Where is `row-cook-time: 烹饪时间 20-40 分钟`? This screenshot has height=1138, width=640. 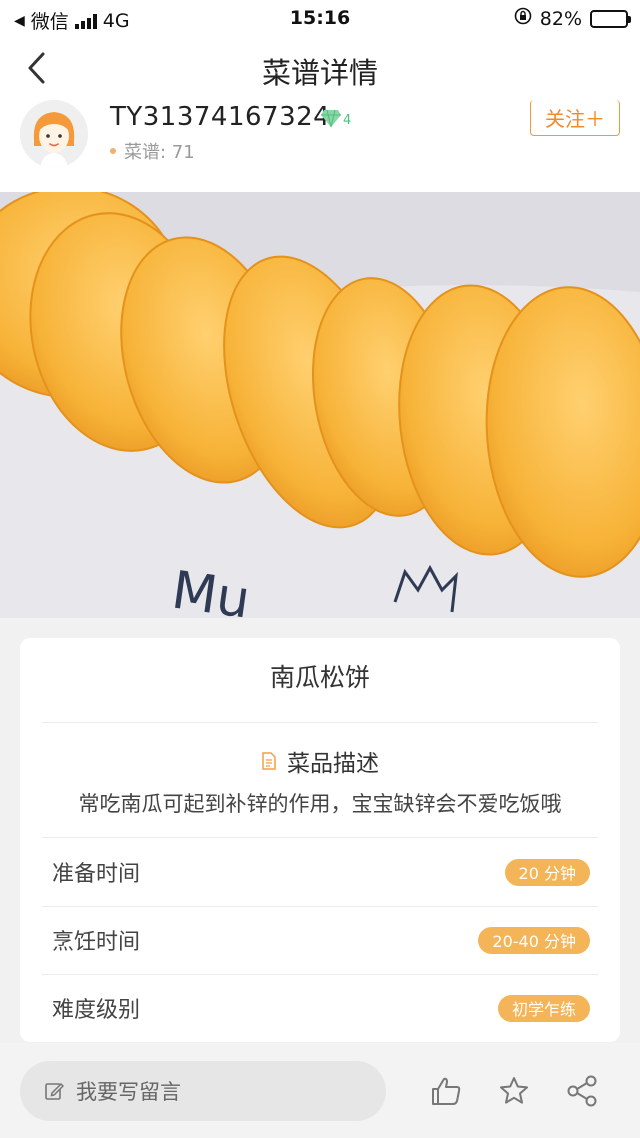
row-cook-time: 烹饪时间 20-40 分钟 is located at coordinates (321, 940).